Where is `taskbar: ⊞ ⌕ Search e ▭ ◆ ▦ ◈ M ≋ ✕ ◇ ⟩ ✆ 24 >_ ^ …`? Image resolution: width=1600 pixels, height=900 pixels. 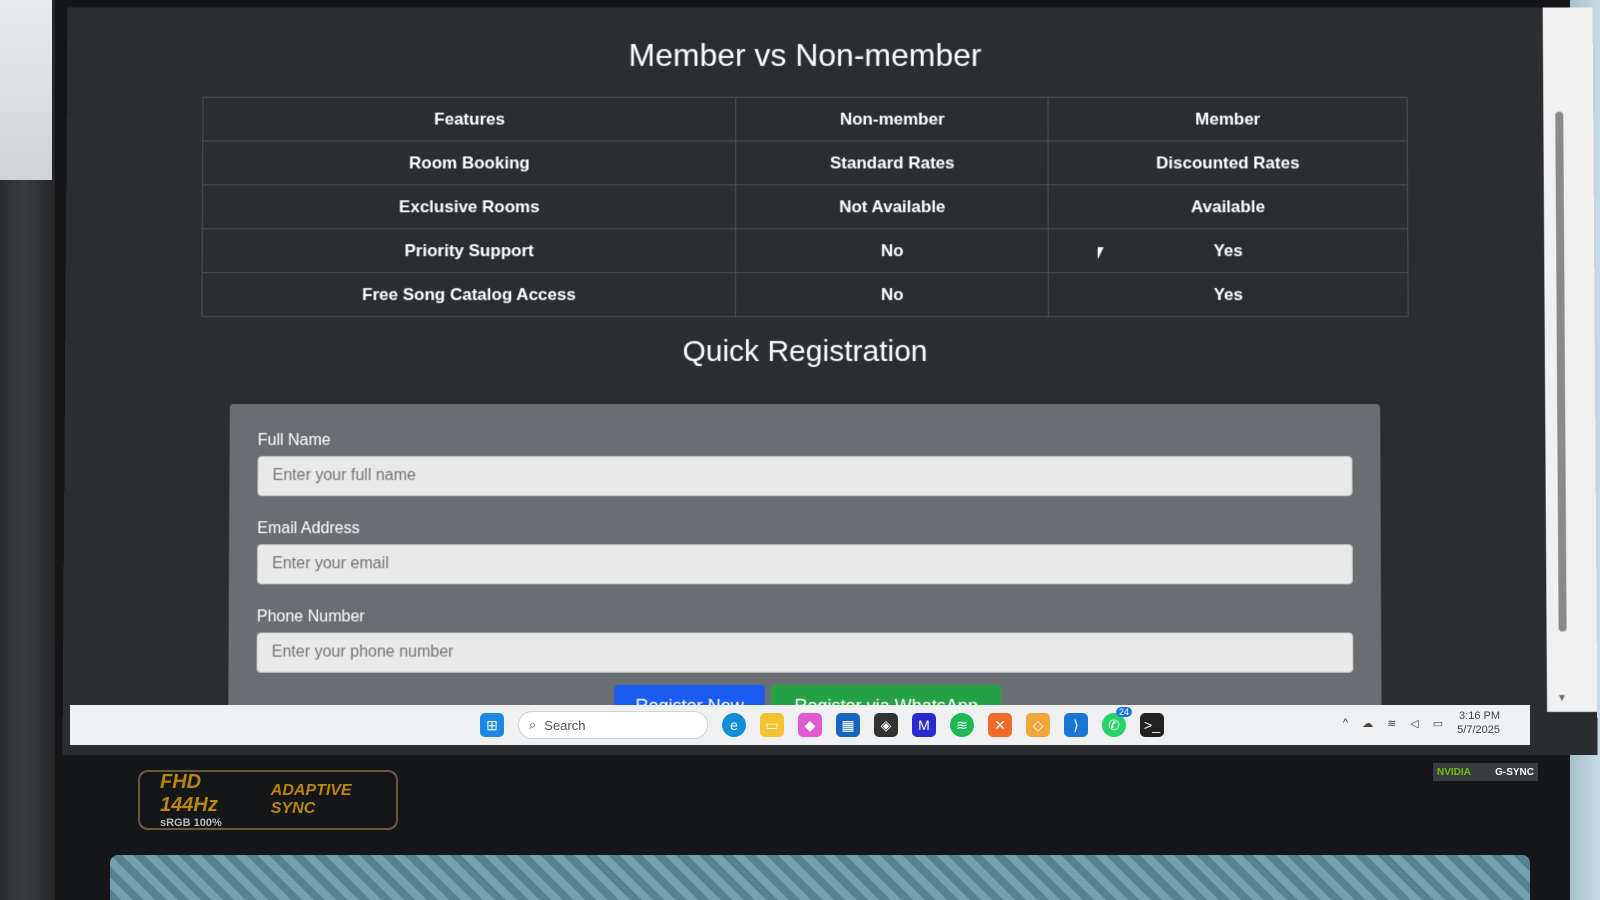 taskbar: ⊞ ⌕ Search e ▭ ◆ ▦ ◈ M ≋ ✕ ◇ ⟩ ✆ 24 >_ ^ … is located at coordinates (800, 725).